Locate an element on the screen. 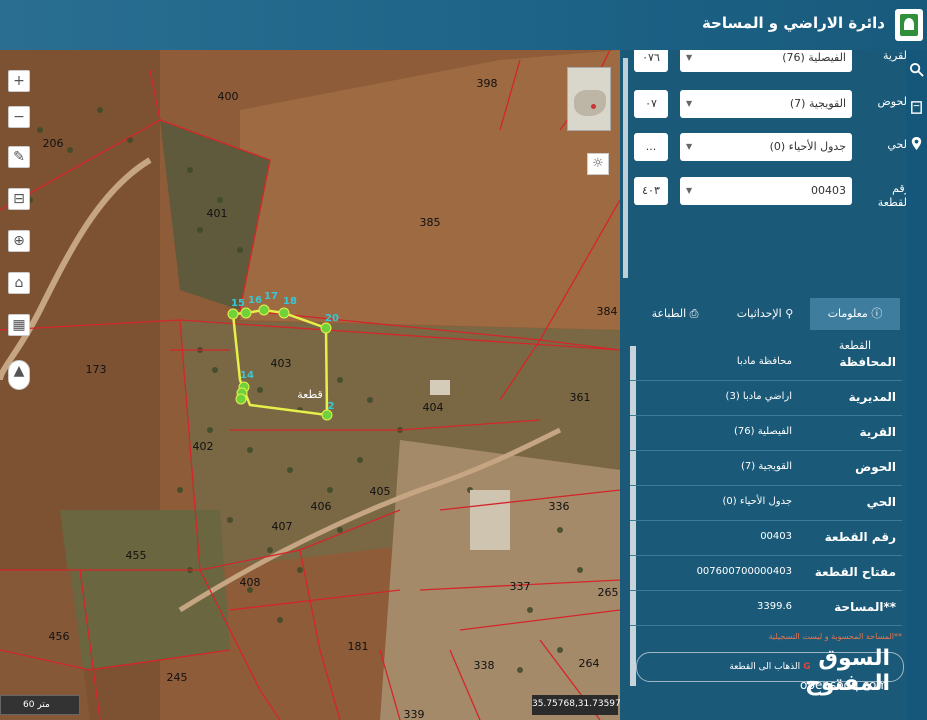 This screenshot has height=720, width=927. basin-select: القويجية (7) ▼ is located at coordinates (766, 104).